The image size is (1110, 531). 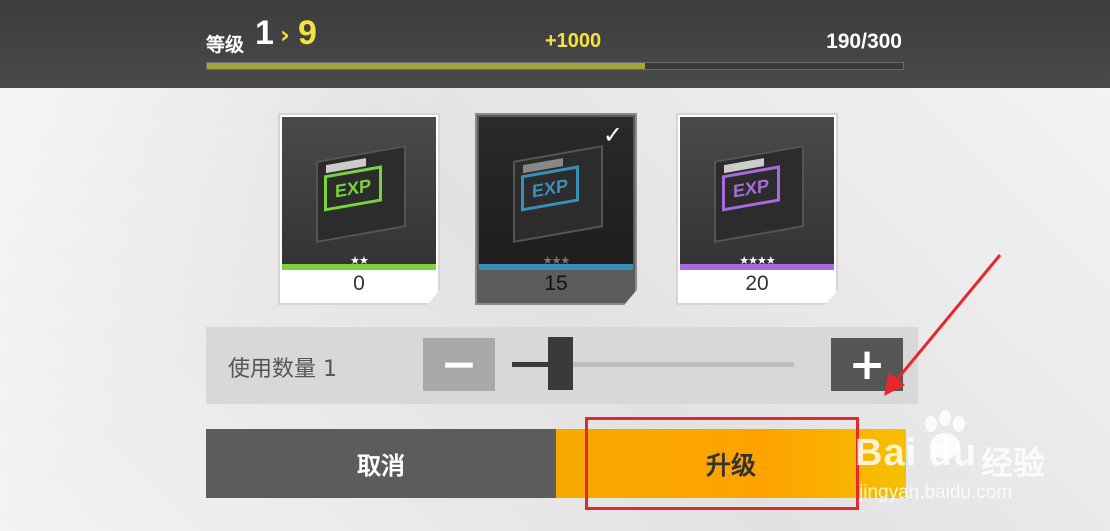 What do you see at coordinates (225, 45) in the screenshot?
I see `level-label: 等级` at bounding box center [225, 45].